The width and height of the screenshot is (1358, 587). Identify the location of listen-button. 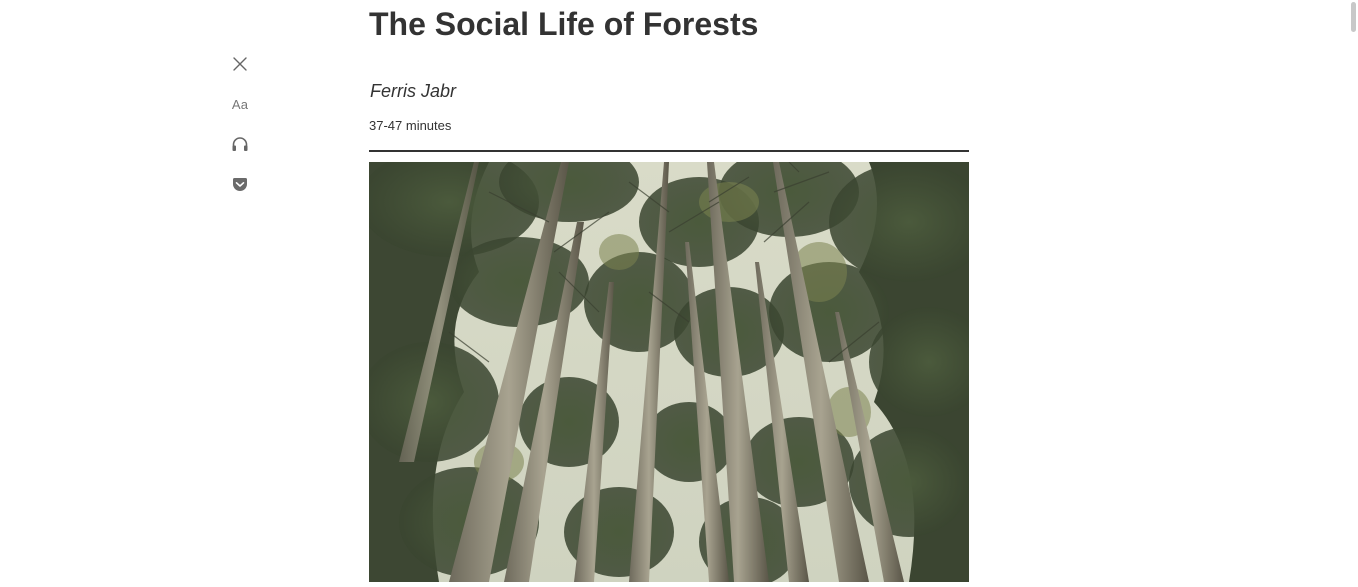
(240, 144).